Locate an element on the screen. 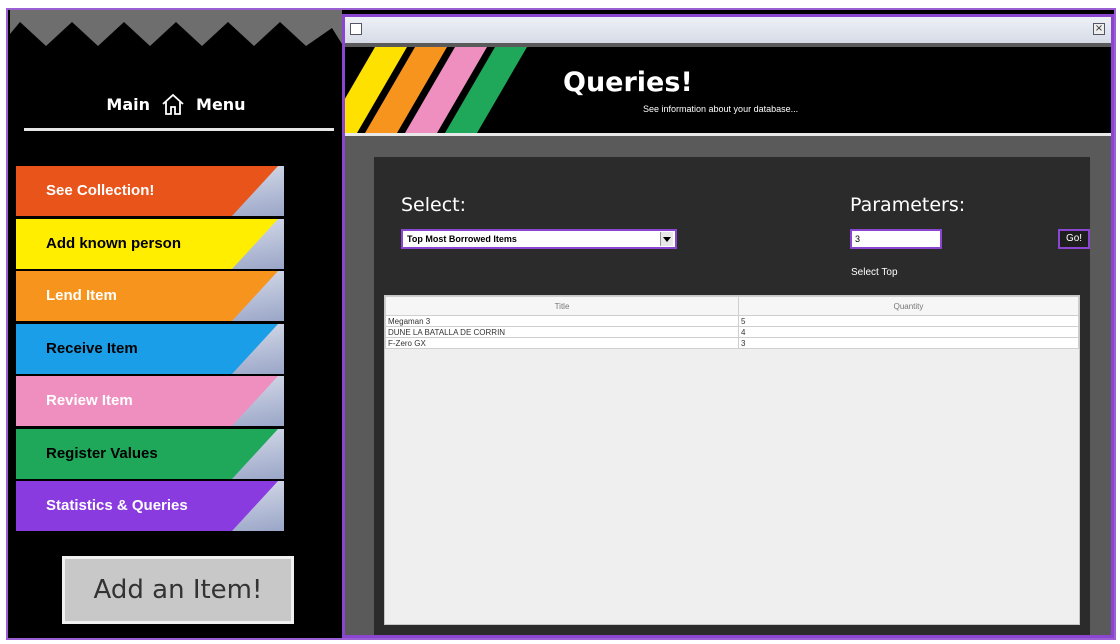 Image resolution: width=1120 pixels, height=644 pixels. sidebar-item-6: Statistics & Queries is located at coordinates (150, 506).